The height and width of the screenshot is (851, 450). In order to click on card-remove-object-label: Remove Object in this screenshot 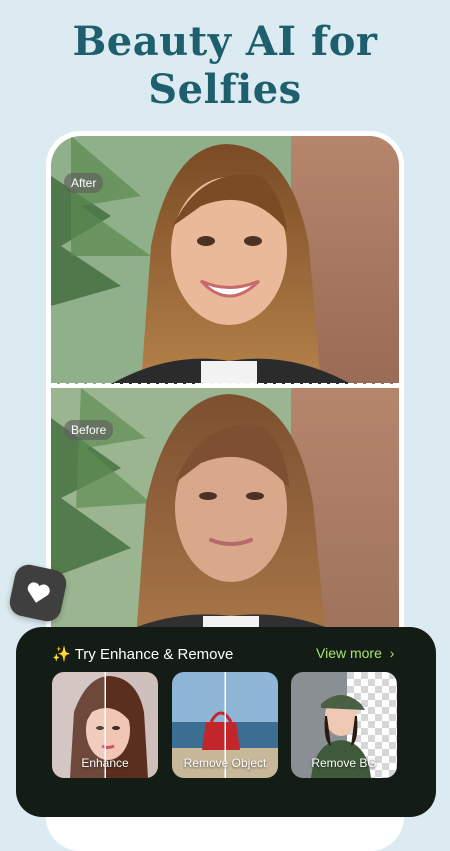, I will do `click(225, 763)`.